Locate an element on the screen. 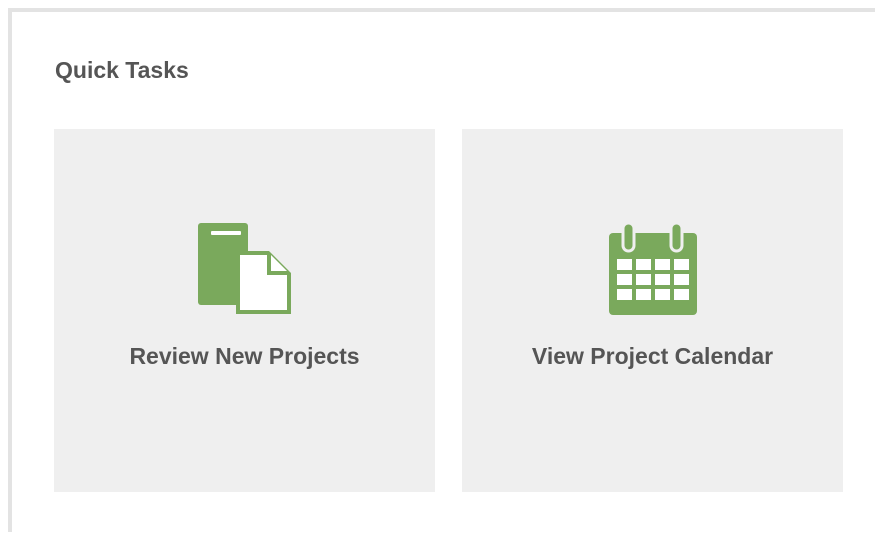 Image resolution: width=875 pixels, height=534 pixels. review-new-projects-label: Review New Projects is located at coordinates (244, 356).